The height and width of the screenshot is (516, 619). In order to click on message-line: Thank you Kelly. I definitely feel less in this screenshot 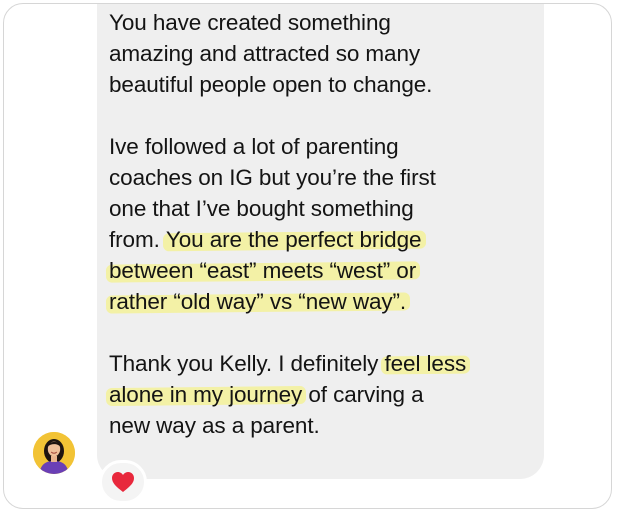, I will do `click(324, 363)`.